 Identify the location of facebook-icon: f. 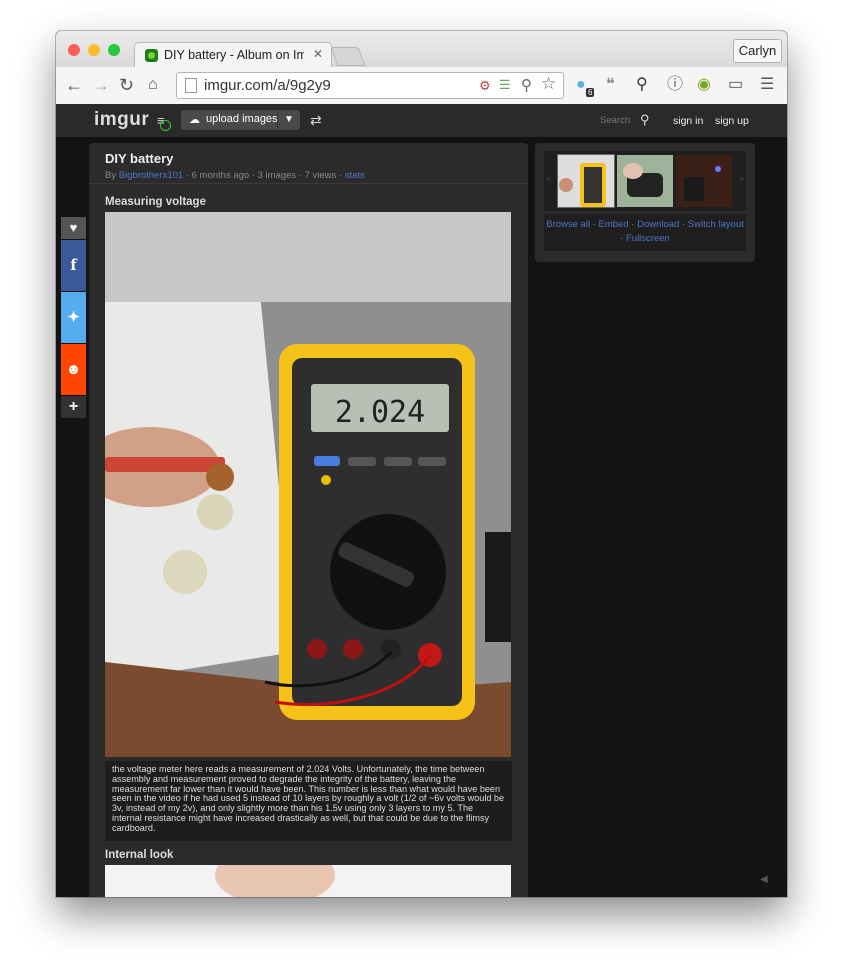
(73, 265).